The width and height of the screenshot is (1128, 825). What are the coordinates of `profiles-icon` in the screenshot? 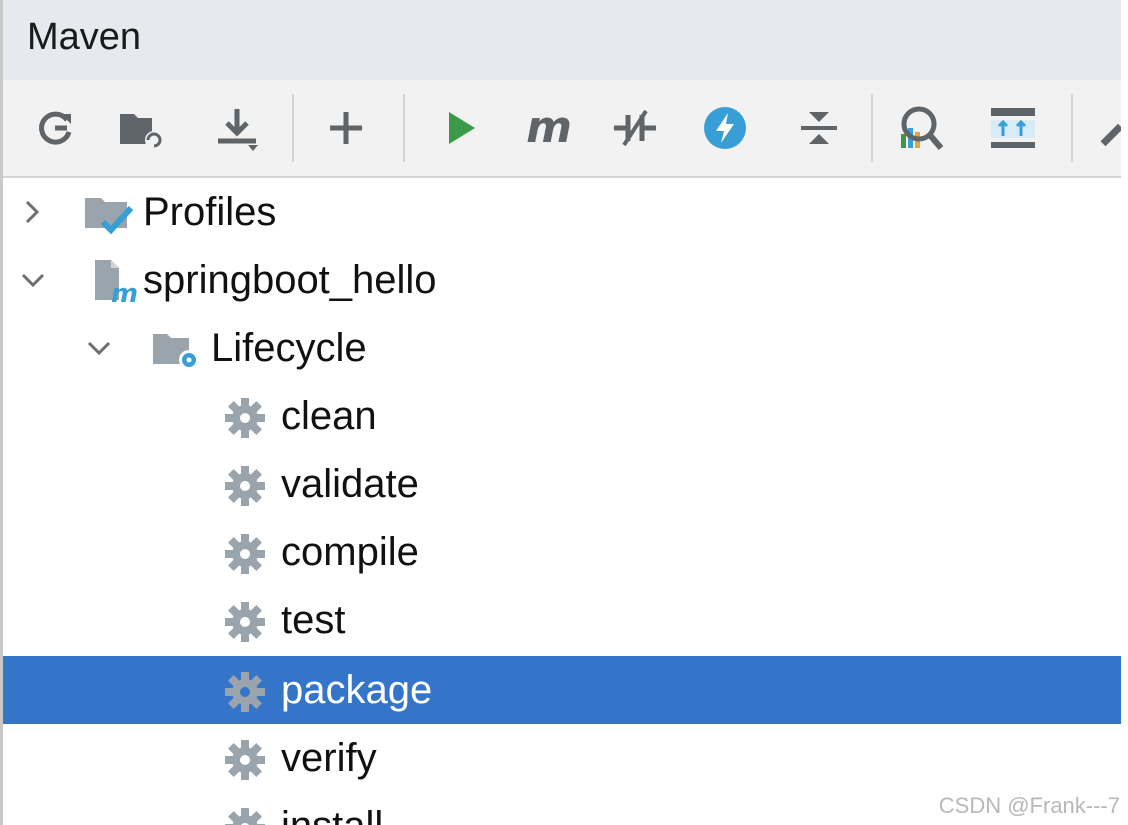 It's located at (109, 216).